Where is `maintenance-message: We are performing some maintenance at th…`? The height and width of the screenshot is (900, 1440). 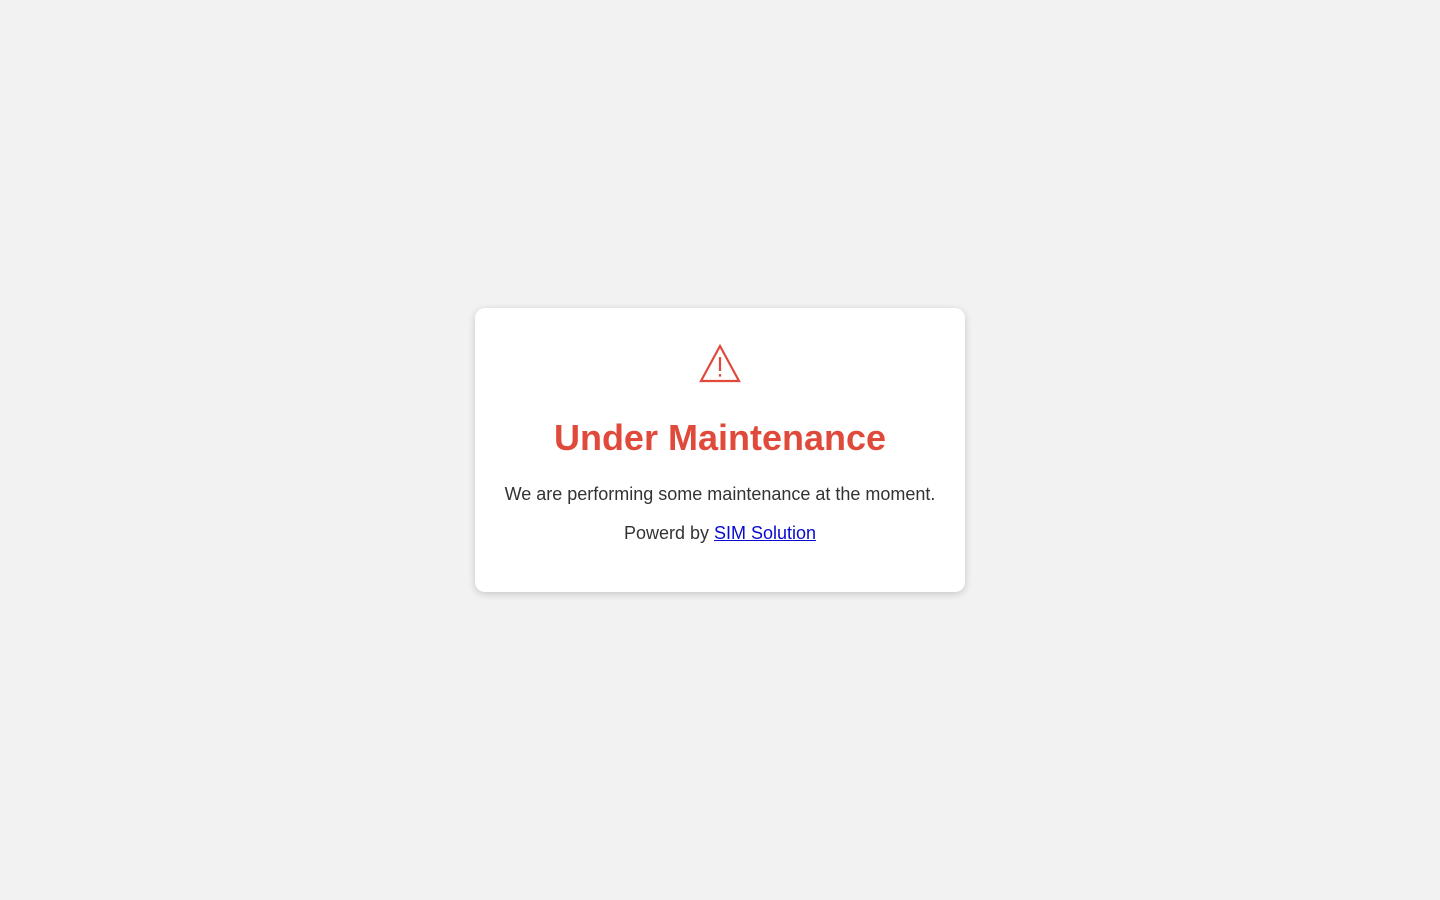
maintenance-message: We are performing some maintenance at th… is located at coordinates (720, 494).